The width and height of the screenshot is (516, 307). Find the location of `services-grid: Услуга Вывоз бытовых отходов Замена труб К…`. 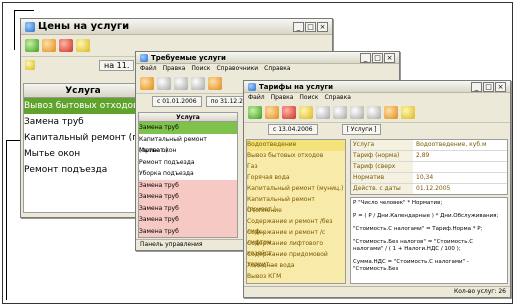

services-grid: Услуга Вывоз бытовых отходов Замена труб К… is located at coordinates (83, 148).